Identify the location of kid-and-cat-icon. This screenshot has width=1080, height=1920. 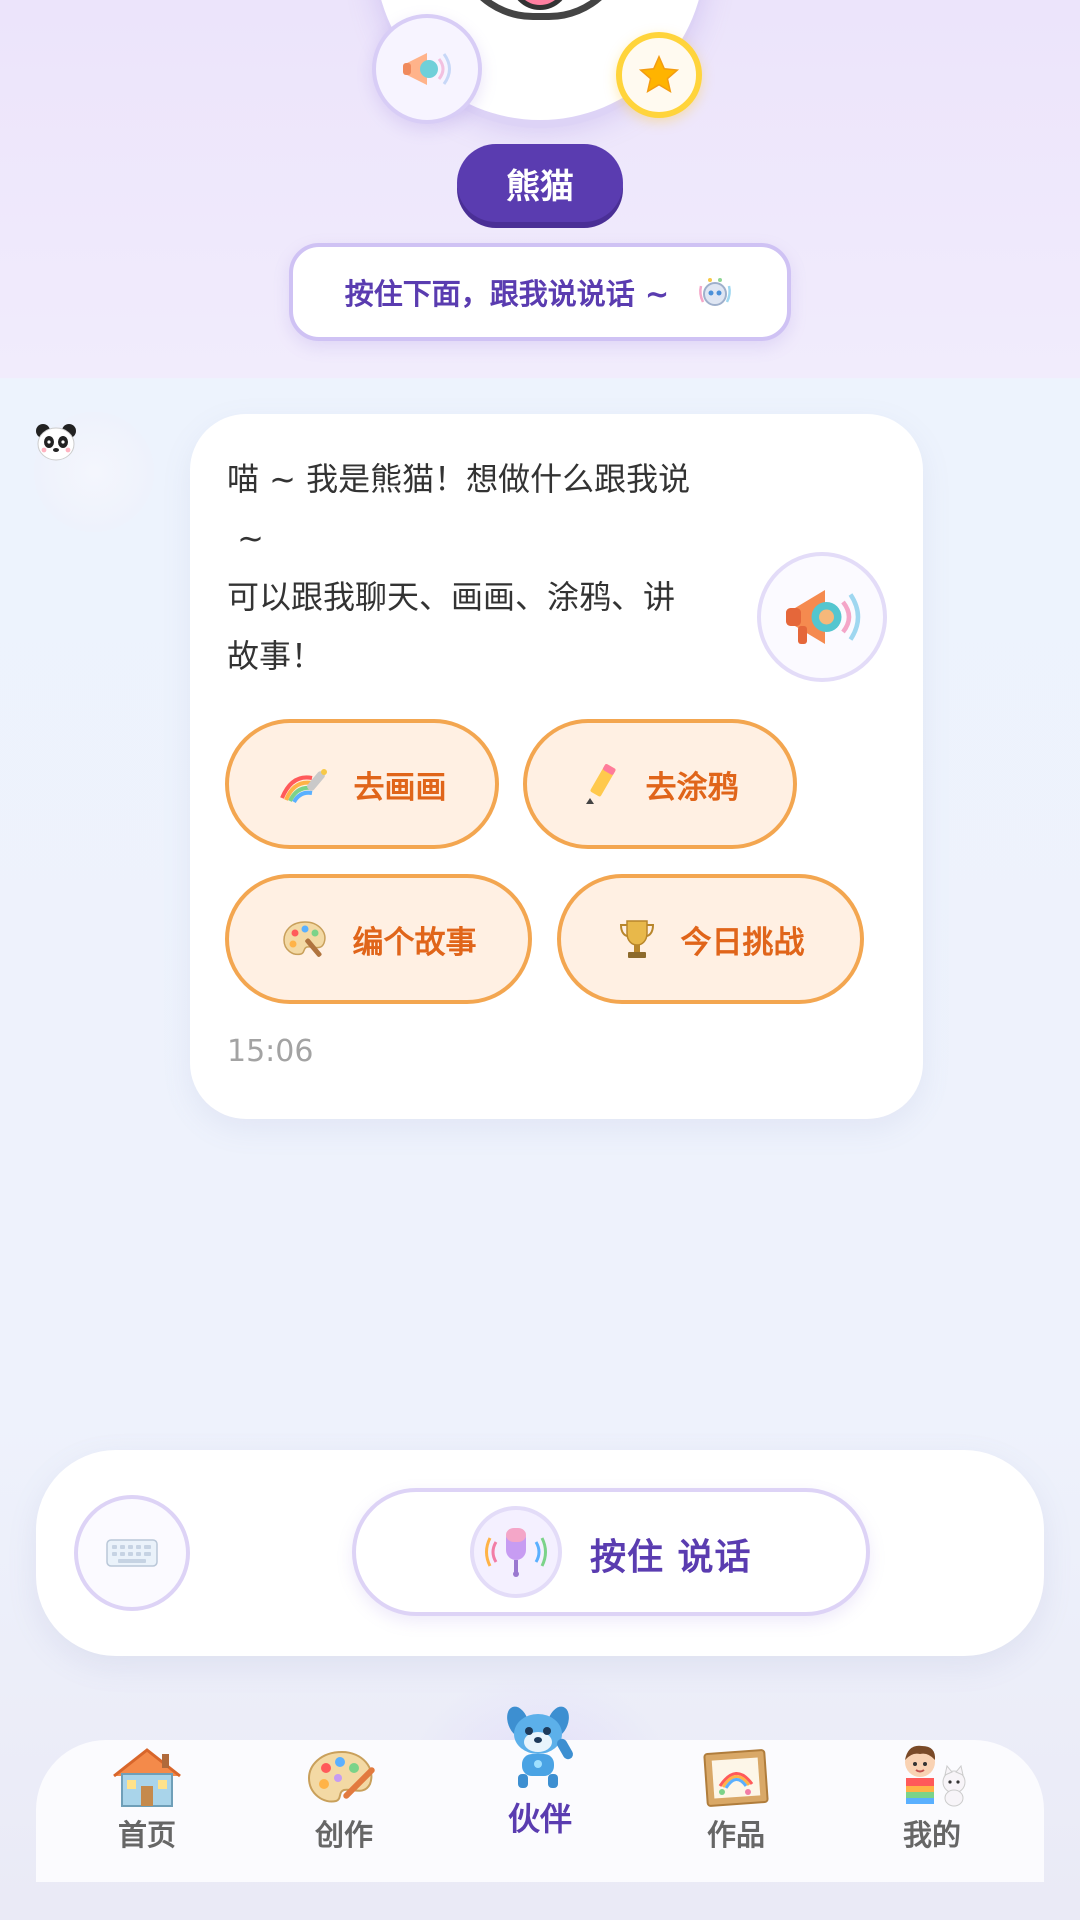
(935, 1776).